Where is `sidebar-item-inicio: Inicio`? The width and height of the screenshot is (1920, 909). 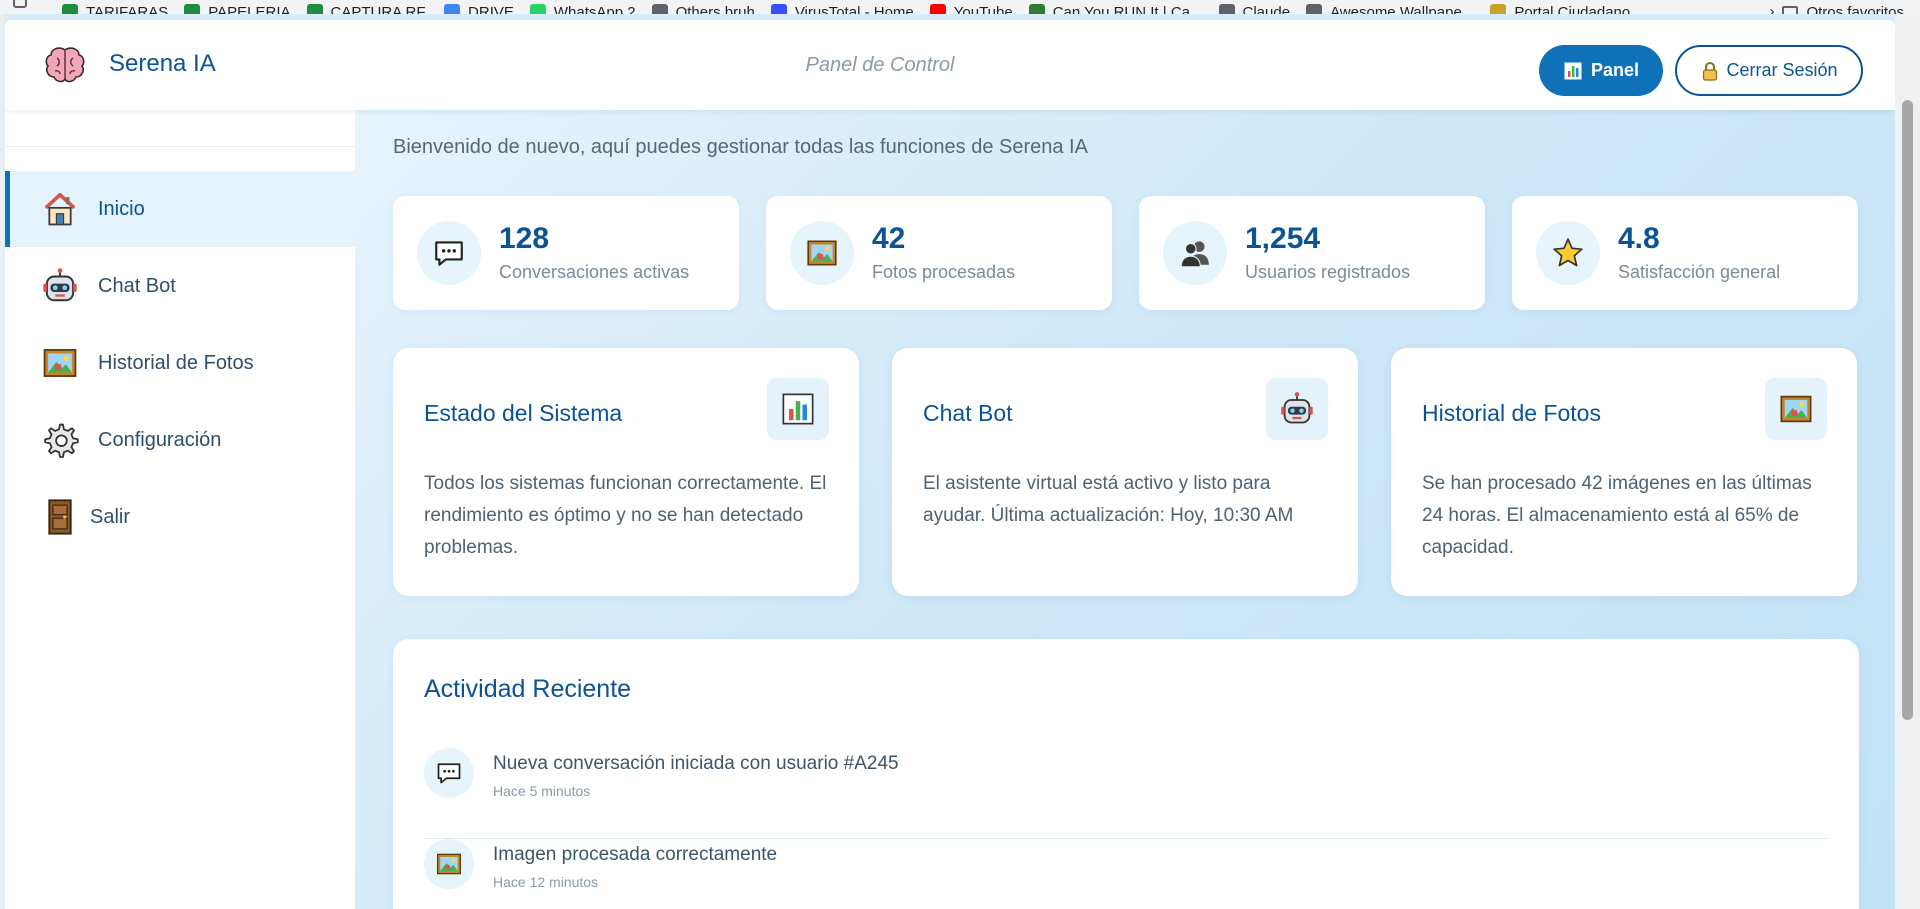 sidebar-item-inicio: Inicio is located at coordinates (180, 209).